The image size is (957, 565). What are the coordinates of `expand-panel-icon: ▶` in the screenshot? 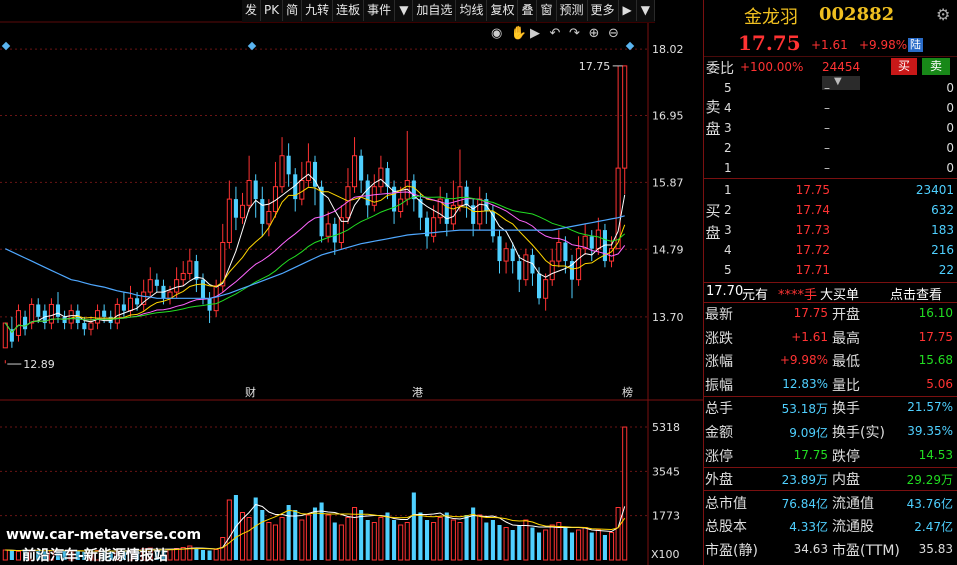 It's located at (628, 10).